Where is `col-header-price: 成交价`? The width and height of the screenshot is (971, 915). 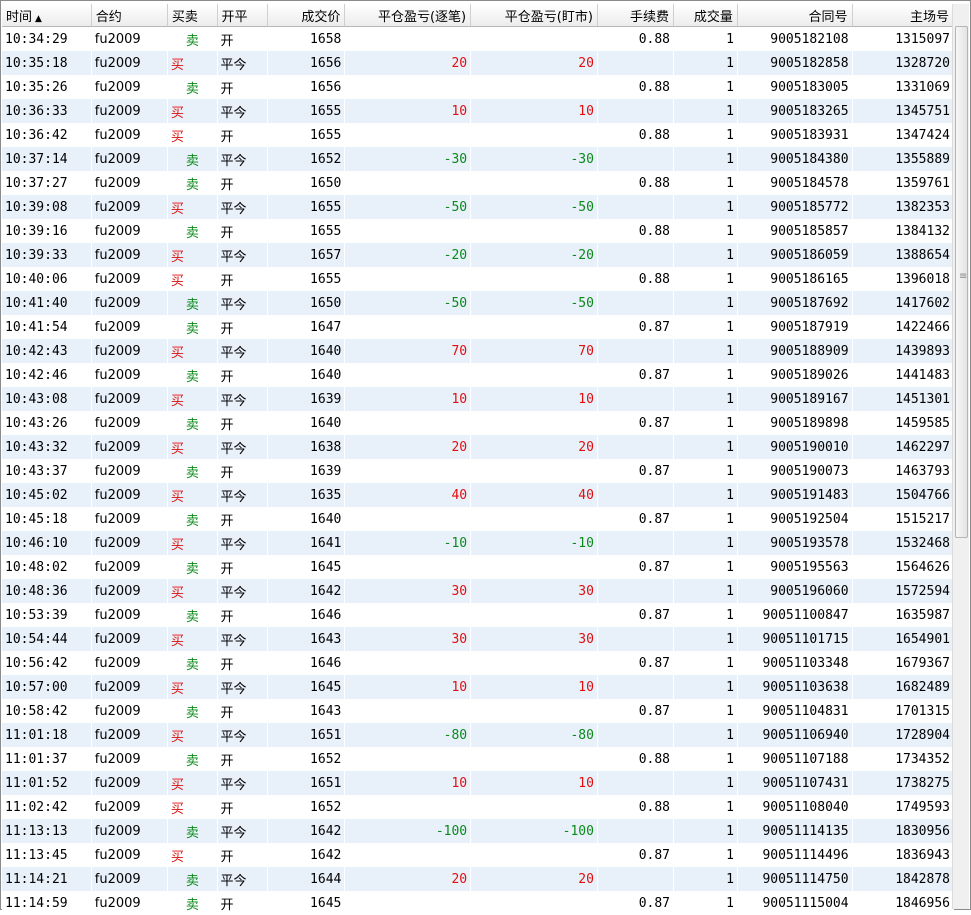
col-header-price: 成交价 is located at coordinates (306, 15).